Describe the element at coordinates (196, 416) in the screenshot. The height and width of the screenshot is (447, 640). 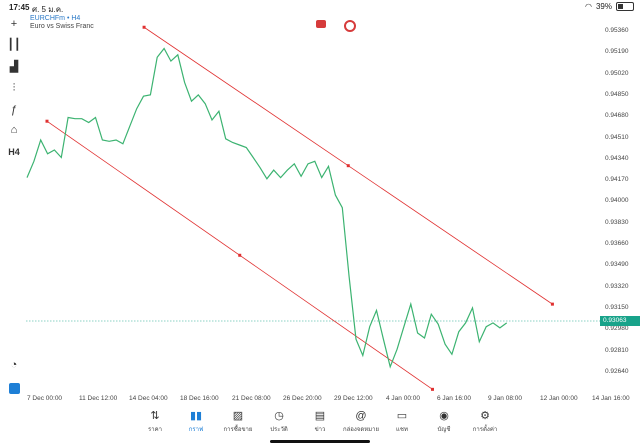
I see `chart-icon: ▮▮` at that location.